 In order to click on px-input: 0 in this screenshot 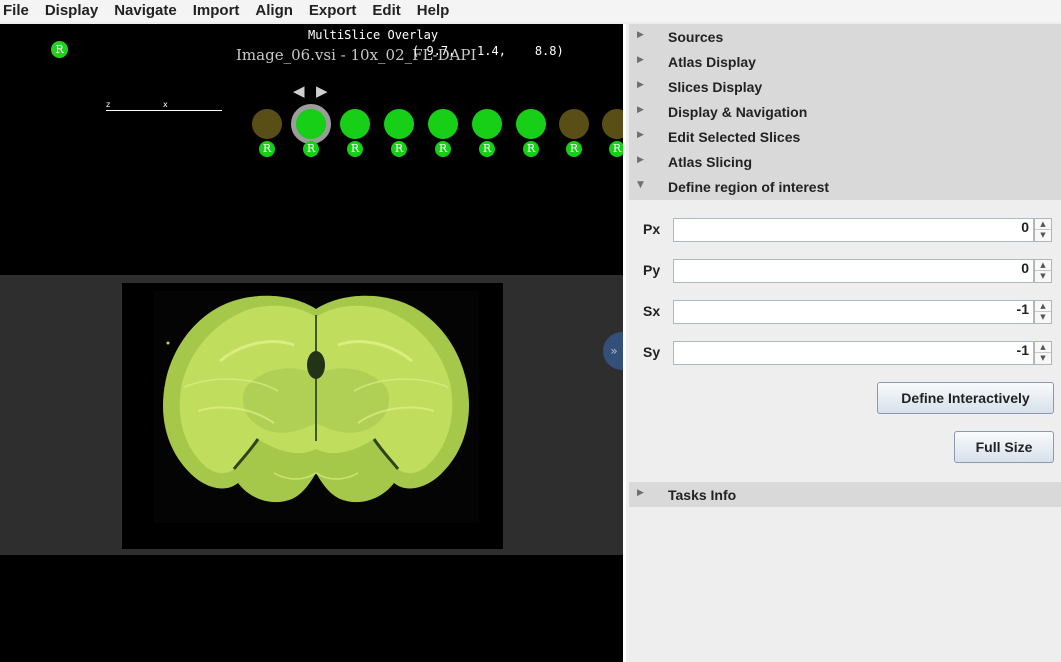, I will do `click(853, 230)`.